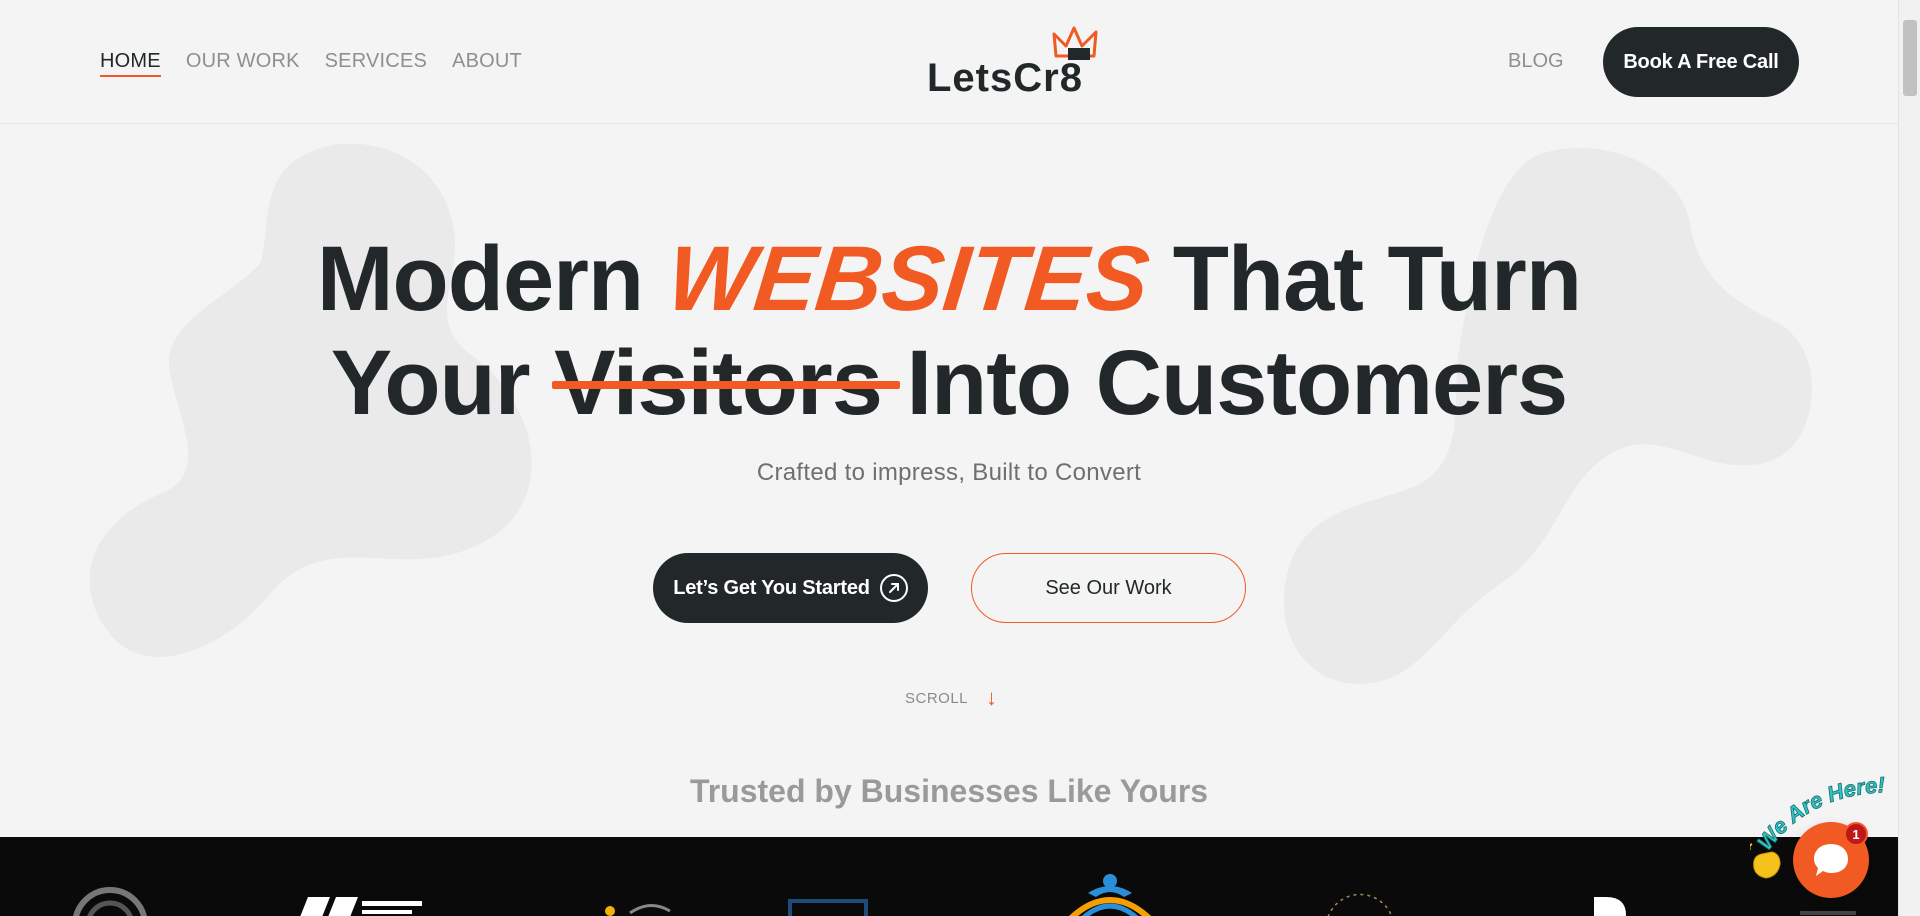  I want to click on nav-blog: BLOG, so click(1536, 61).